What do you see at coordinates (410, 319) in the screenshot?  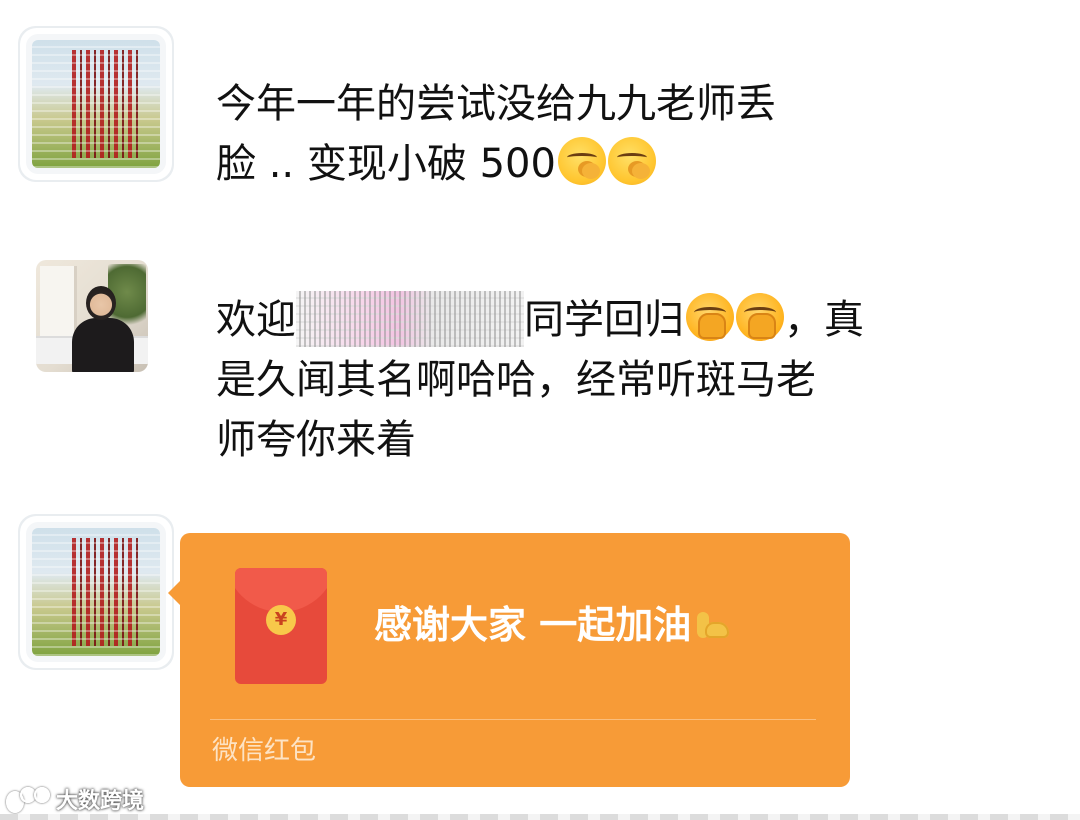 I see `pixelated-name` at bounding box center [410, 319].